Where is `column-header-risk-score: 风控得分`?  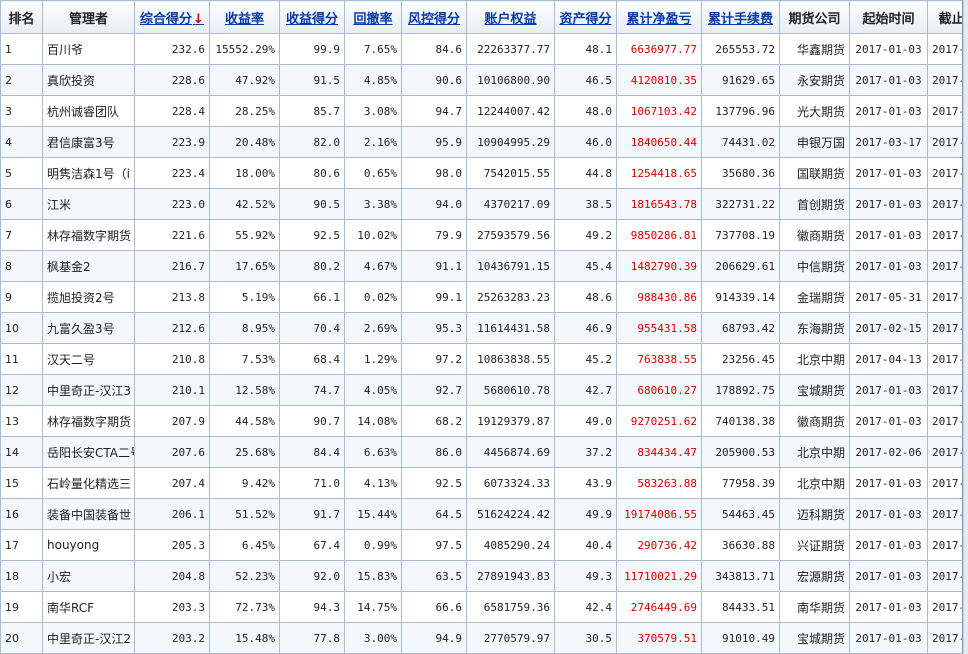
column-header-risk-score: 风控得分 is located at coordinates (434, 17).